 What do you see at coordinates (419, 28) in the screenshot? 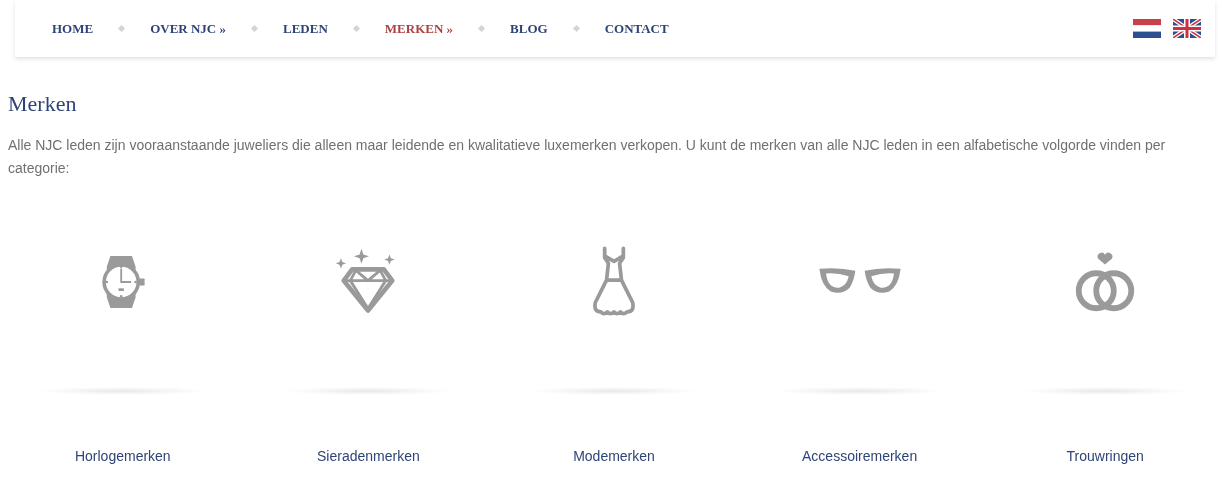
I see `nav-link: MERKEN »` at bounding box center [419, 28].